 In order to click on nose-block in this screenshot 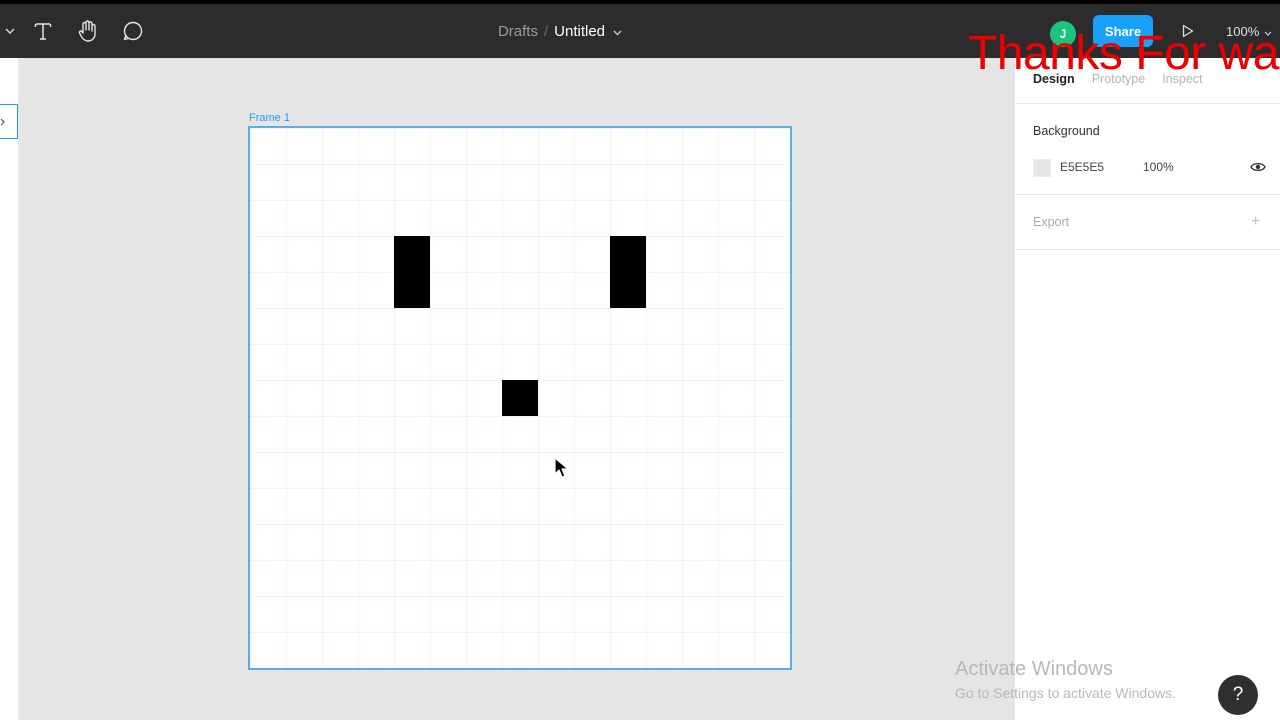, I will do `click(520, 398)`.